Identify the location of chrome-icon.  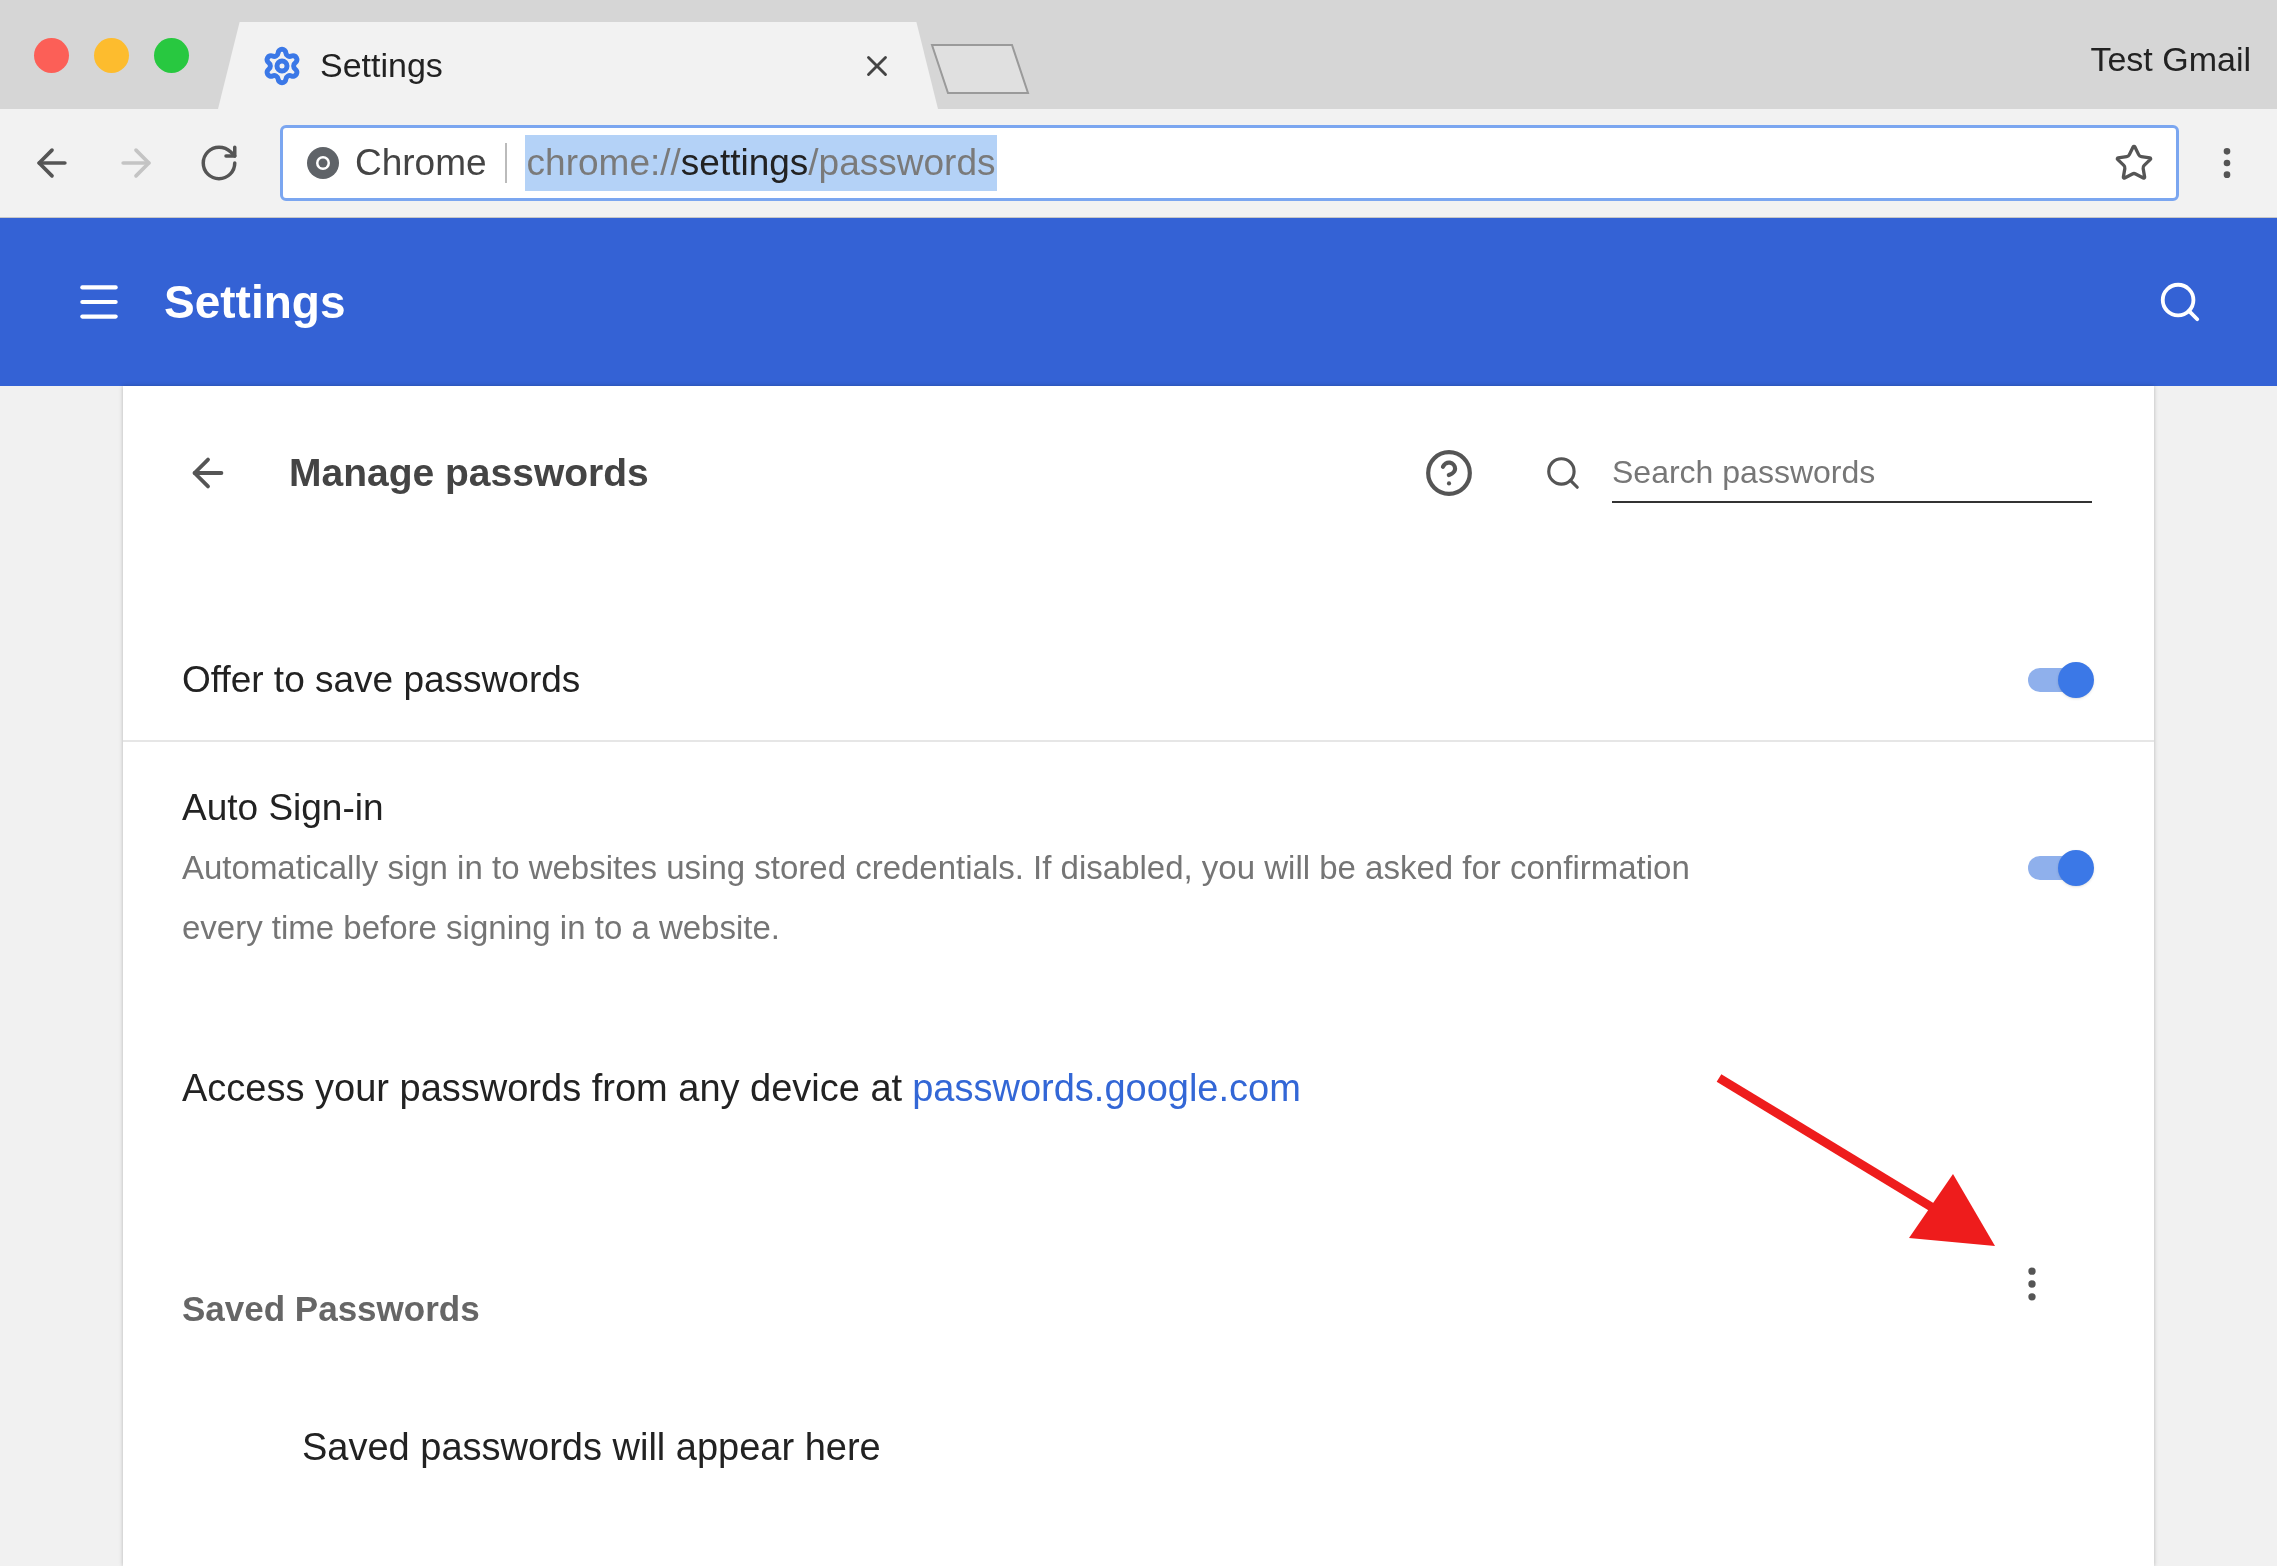
(323, 163).